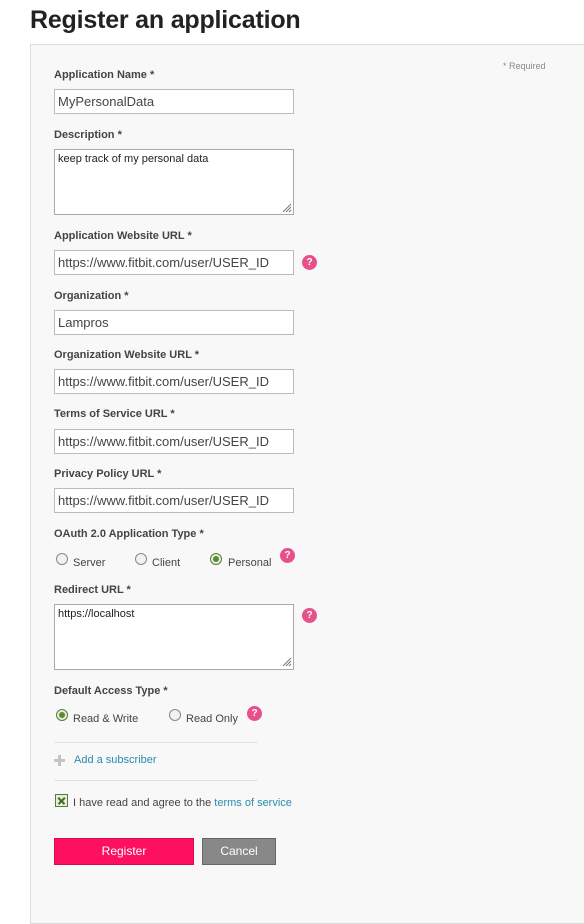  Describe the element at coordinates (174, 182) in the screenshot. I see `description-textarea: keep track of my personal data` at that location.